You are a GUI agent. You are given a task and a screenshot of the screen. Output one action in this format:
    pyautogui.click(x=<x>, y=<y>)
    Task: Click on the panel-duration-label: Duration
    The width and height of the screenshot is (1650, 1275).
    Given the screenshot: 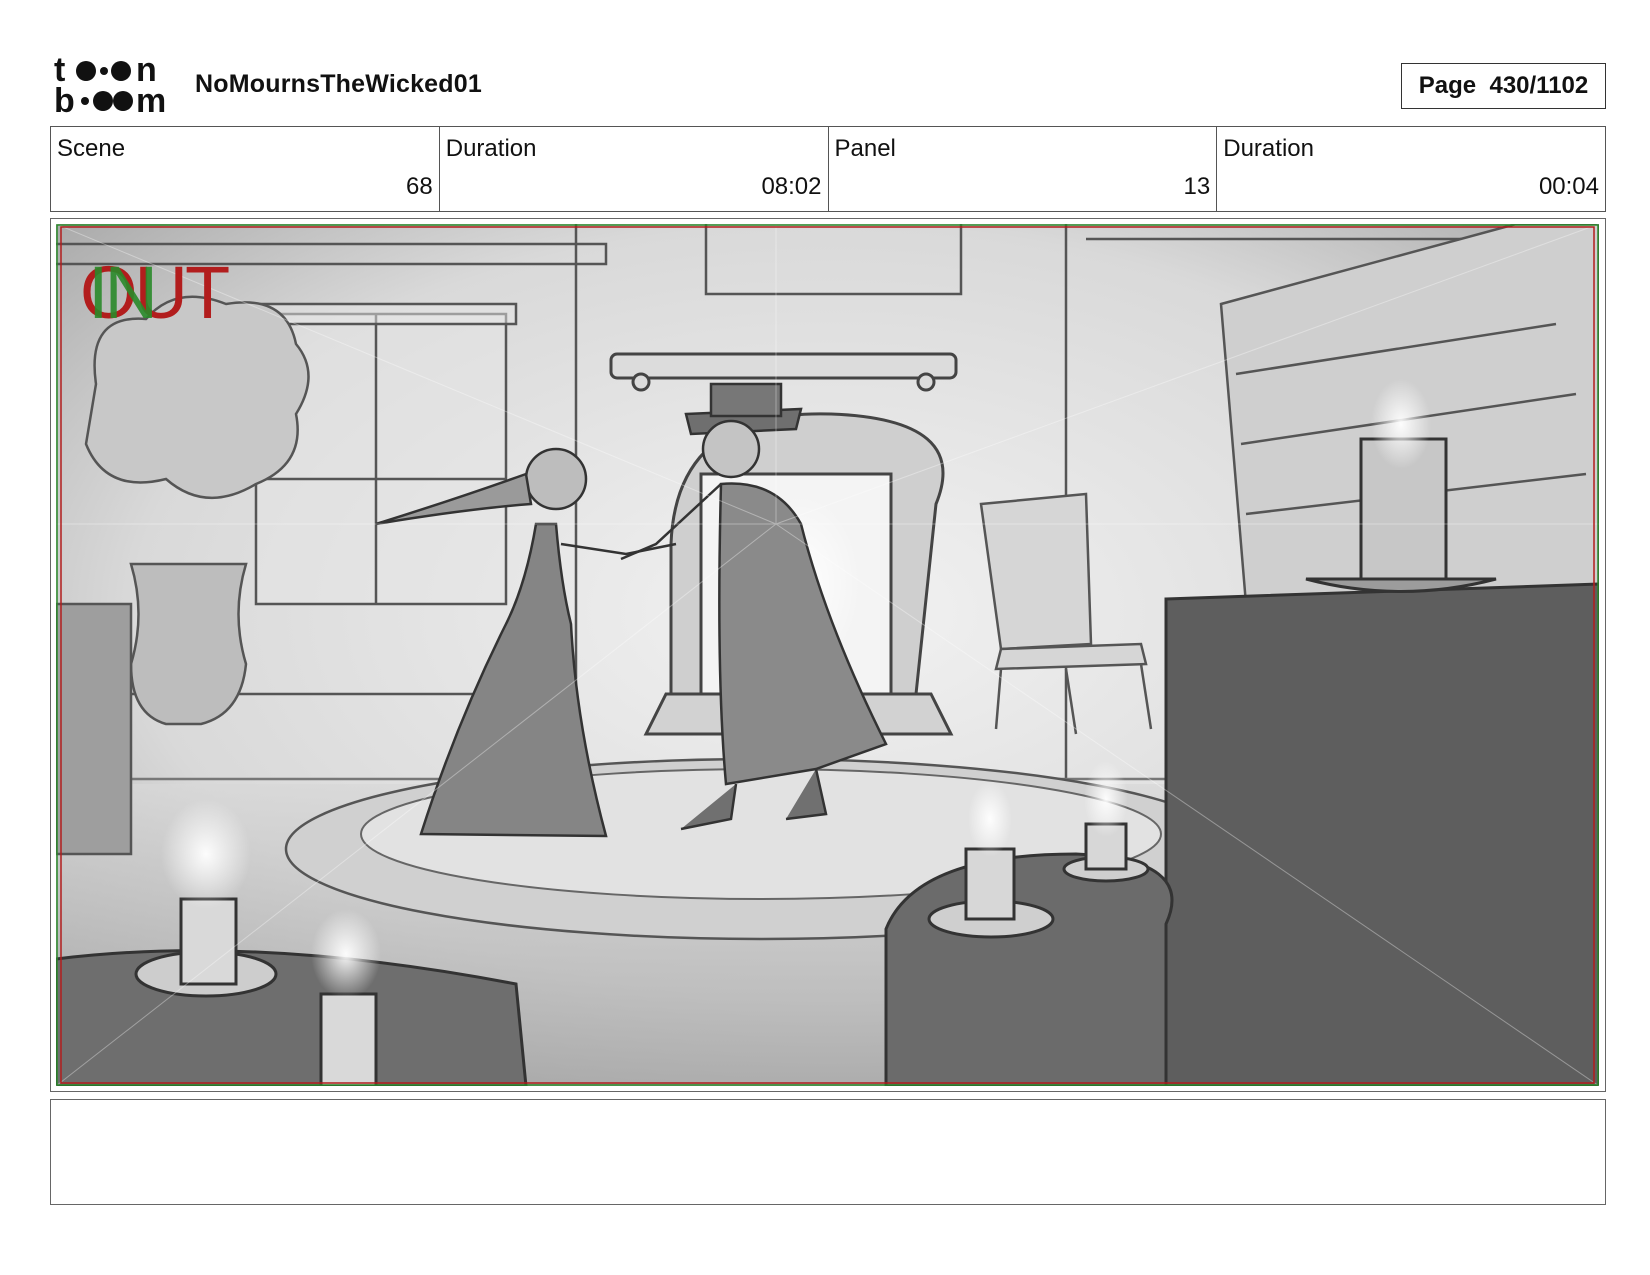 What is the action you would take?
    pyautogui.click(x=1268, y=148)
    